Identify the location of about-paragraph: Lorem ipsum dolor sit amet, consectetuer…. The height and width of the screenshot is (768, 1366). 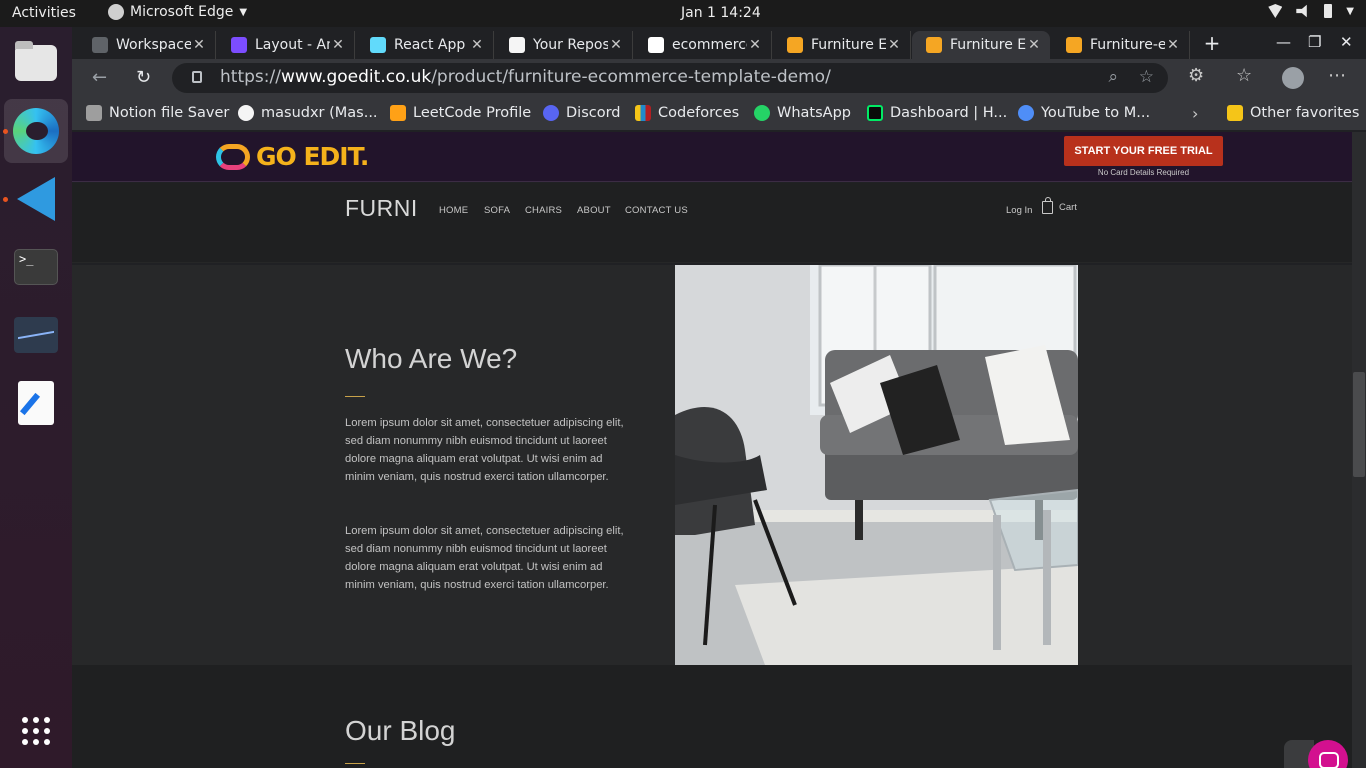
(484, 558).